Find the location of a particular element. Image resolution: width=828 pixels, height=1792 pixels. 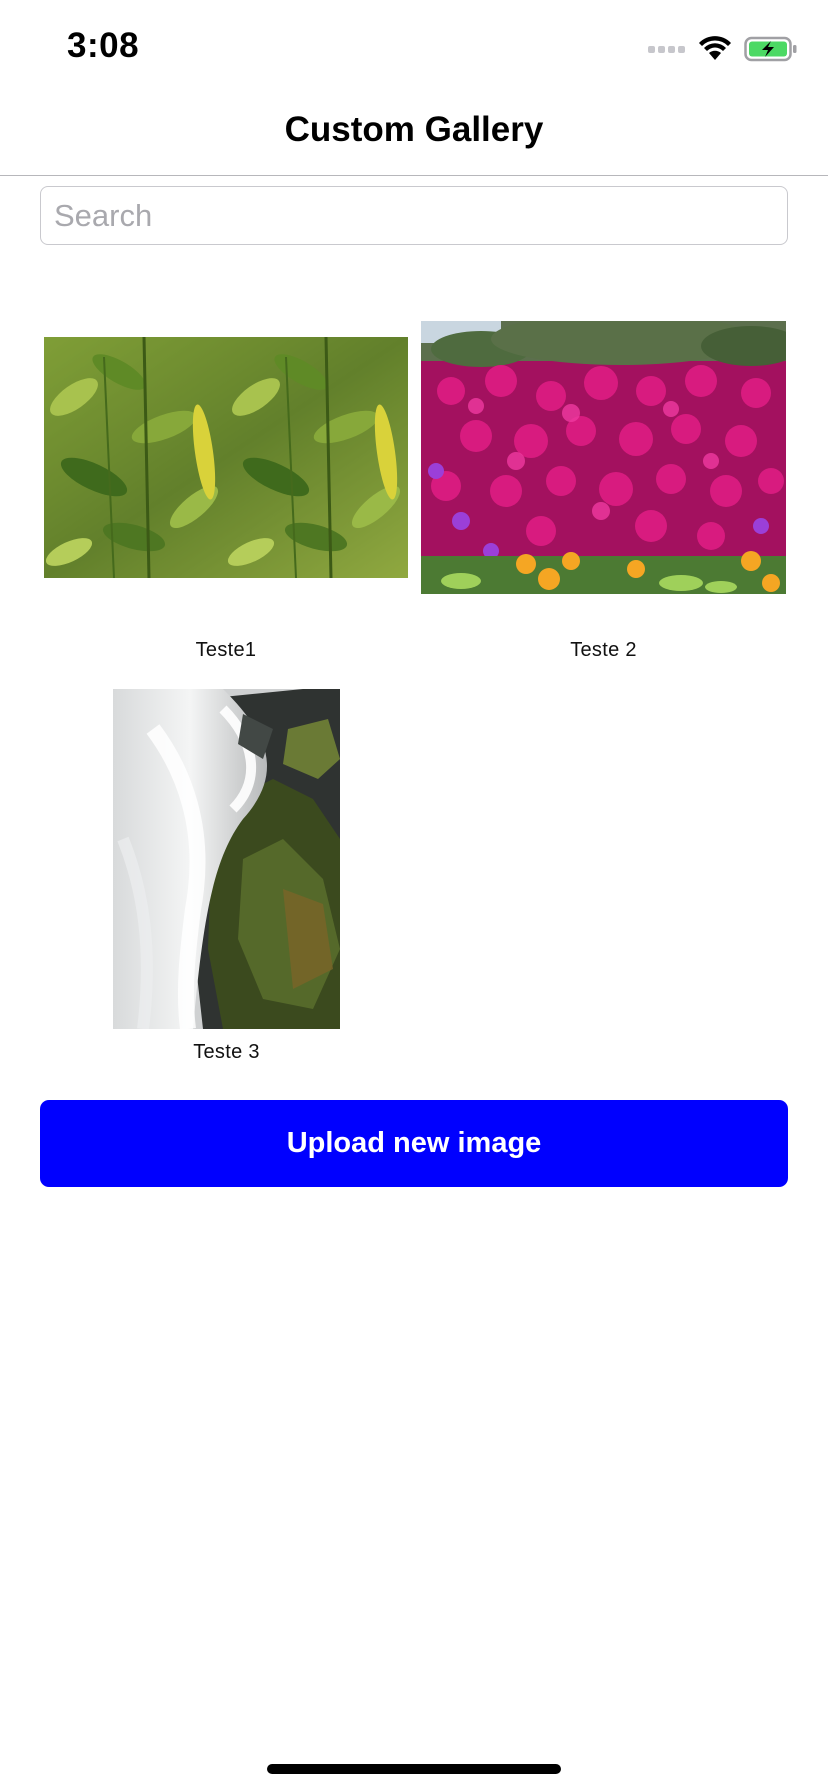

home-indicator is located at coordinates (414, 1769).